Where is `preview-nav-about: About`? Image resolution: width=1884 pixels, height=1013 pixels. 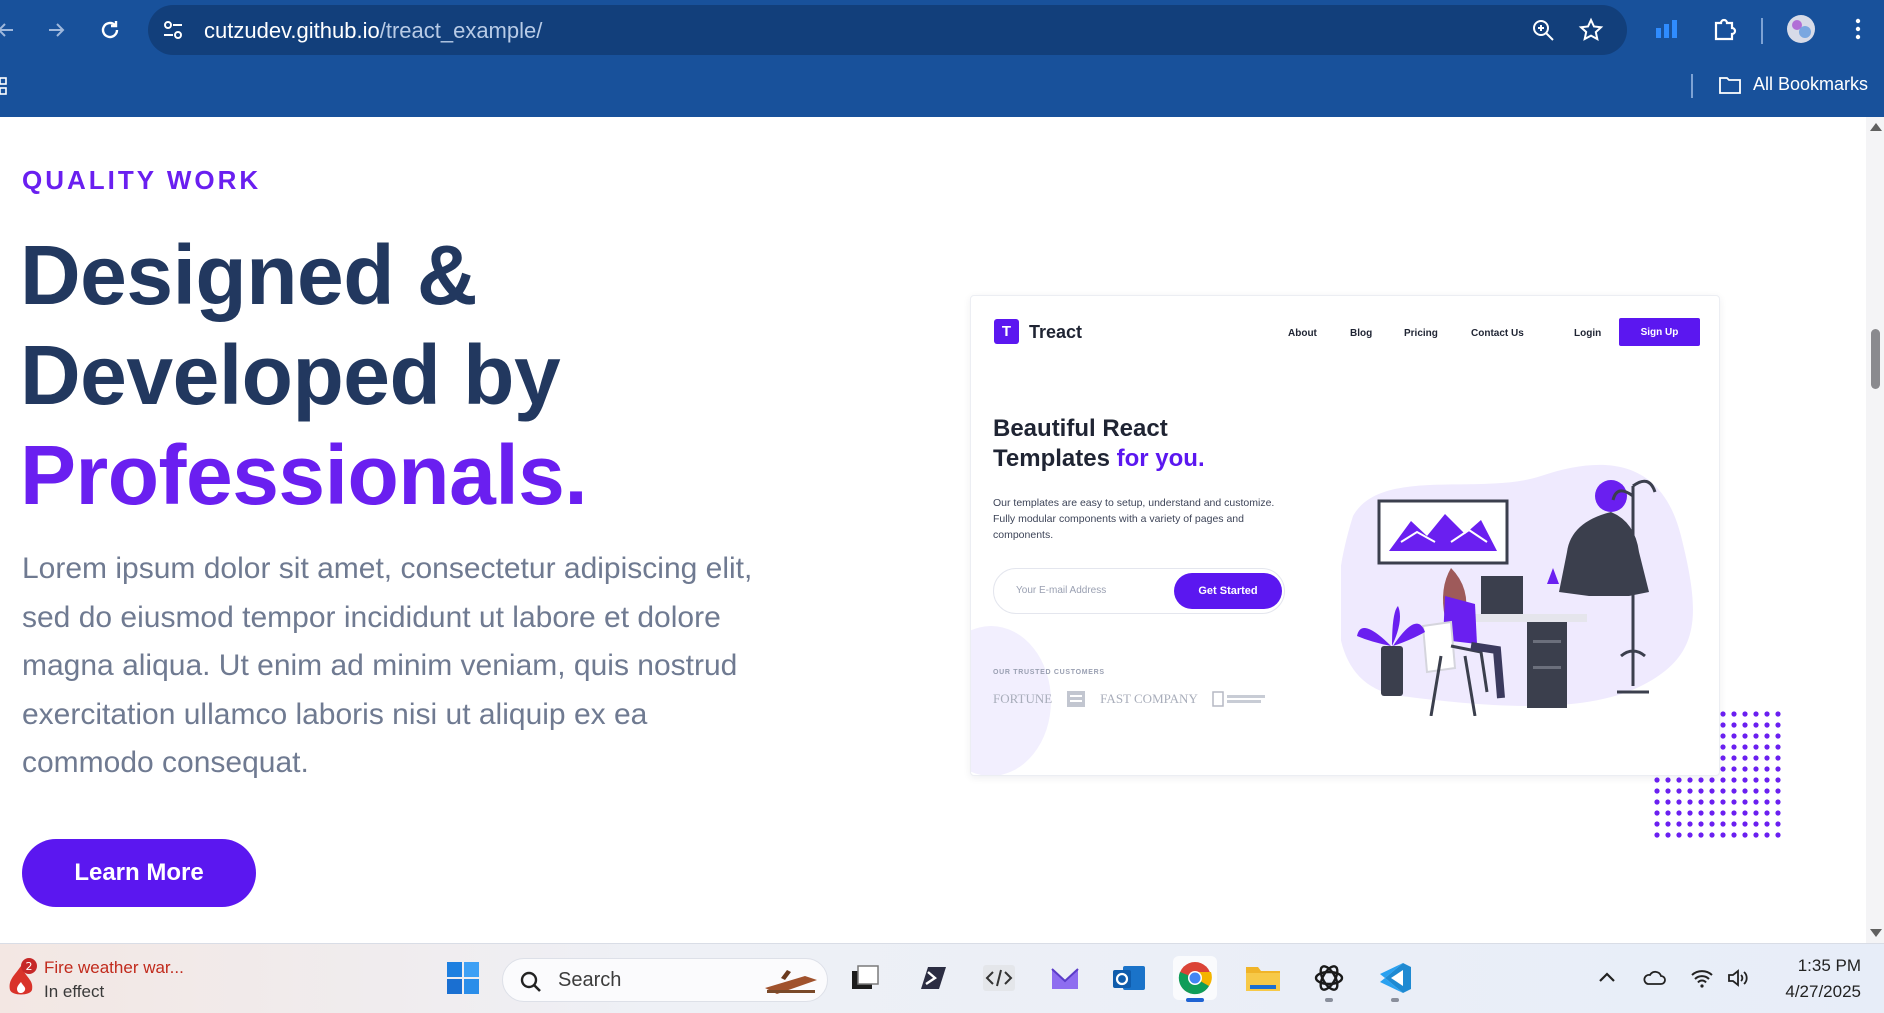
preview-nav-about: About is located at coordinates (1302, 333).